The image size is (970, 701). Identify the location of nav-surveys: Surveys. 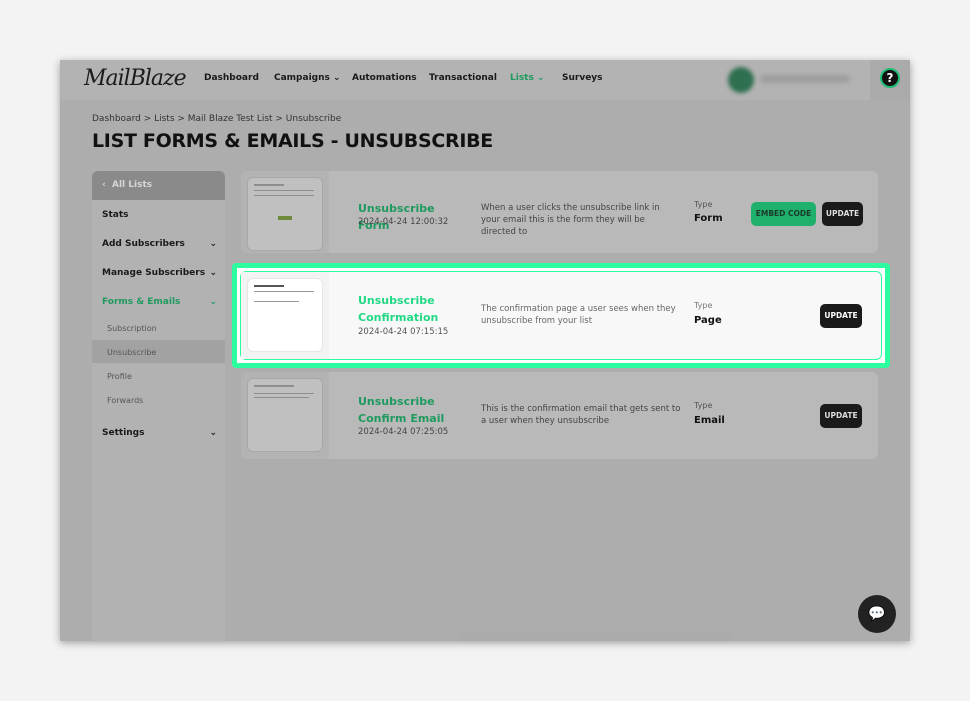
(582, 78).